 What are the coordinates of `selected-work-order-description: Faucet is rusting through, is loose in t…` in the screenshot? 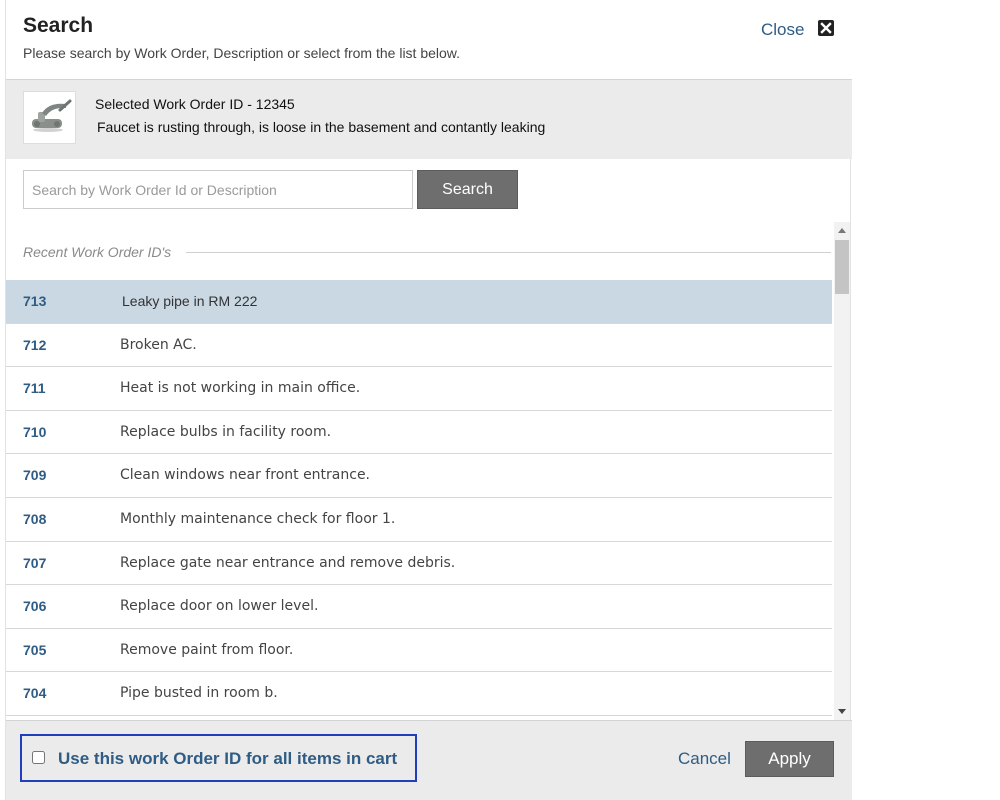 It's located at (321, 127).